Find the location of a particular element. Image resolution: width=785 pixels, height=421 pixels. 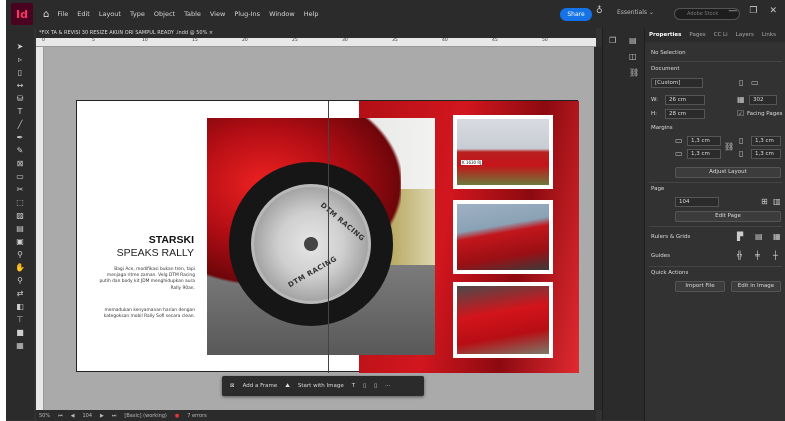

margin-top-field: 1,3 cm is located at coordinates (704, 141).